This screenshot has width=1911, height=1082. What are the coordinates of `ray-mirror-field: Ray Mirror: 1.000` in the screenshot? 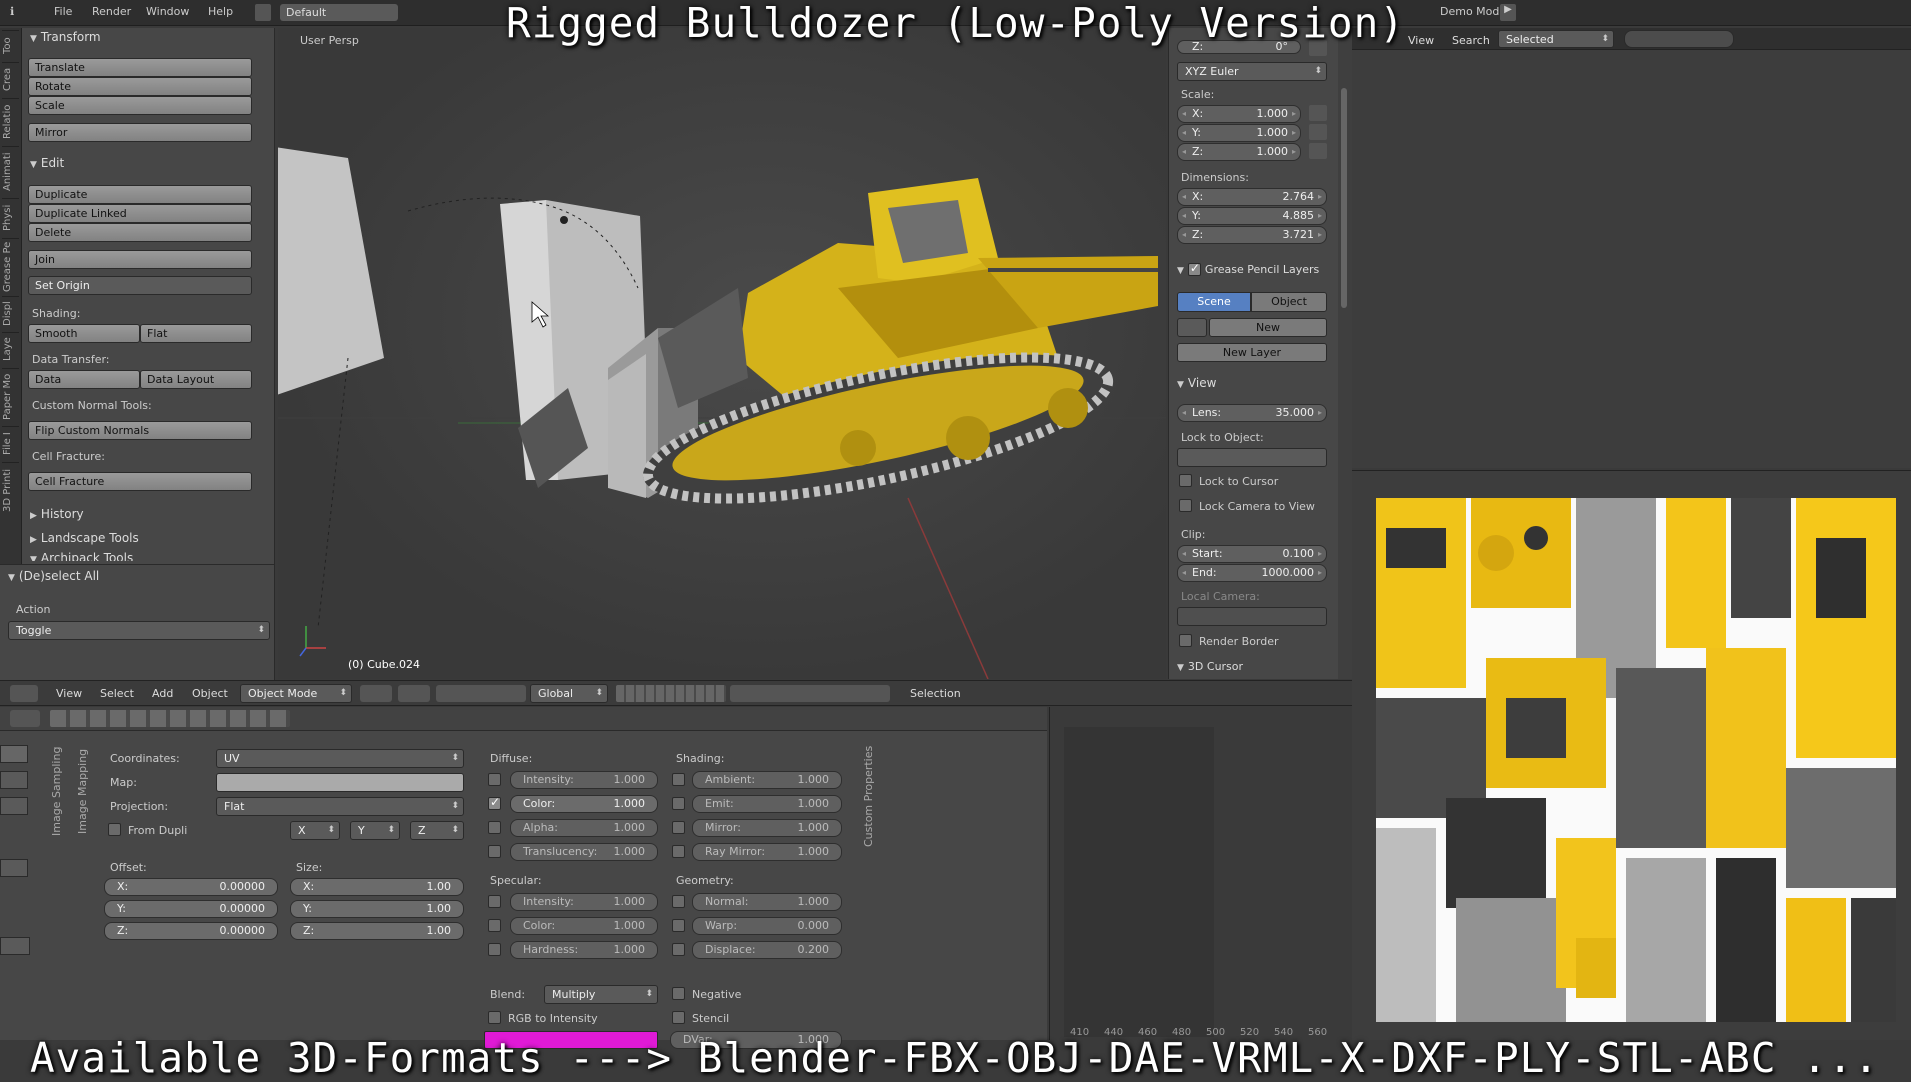 It's located at (767, 852).